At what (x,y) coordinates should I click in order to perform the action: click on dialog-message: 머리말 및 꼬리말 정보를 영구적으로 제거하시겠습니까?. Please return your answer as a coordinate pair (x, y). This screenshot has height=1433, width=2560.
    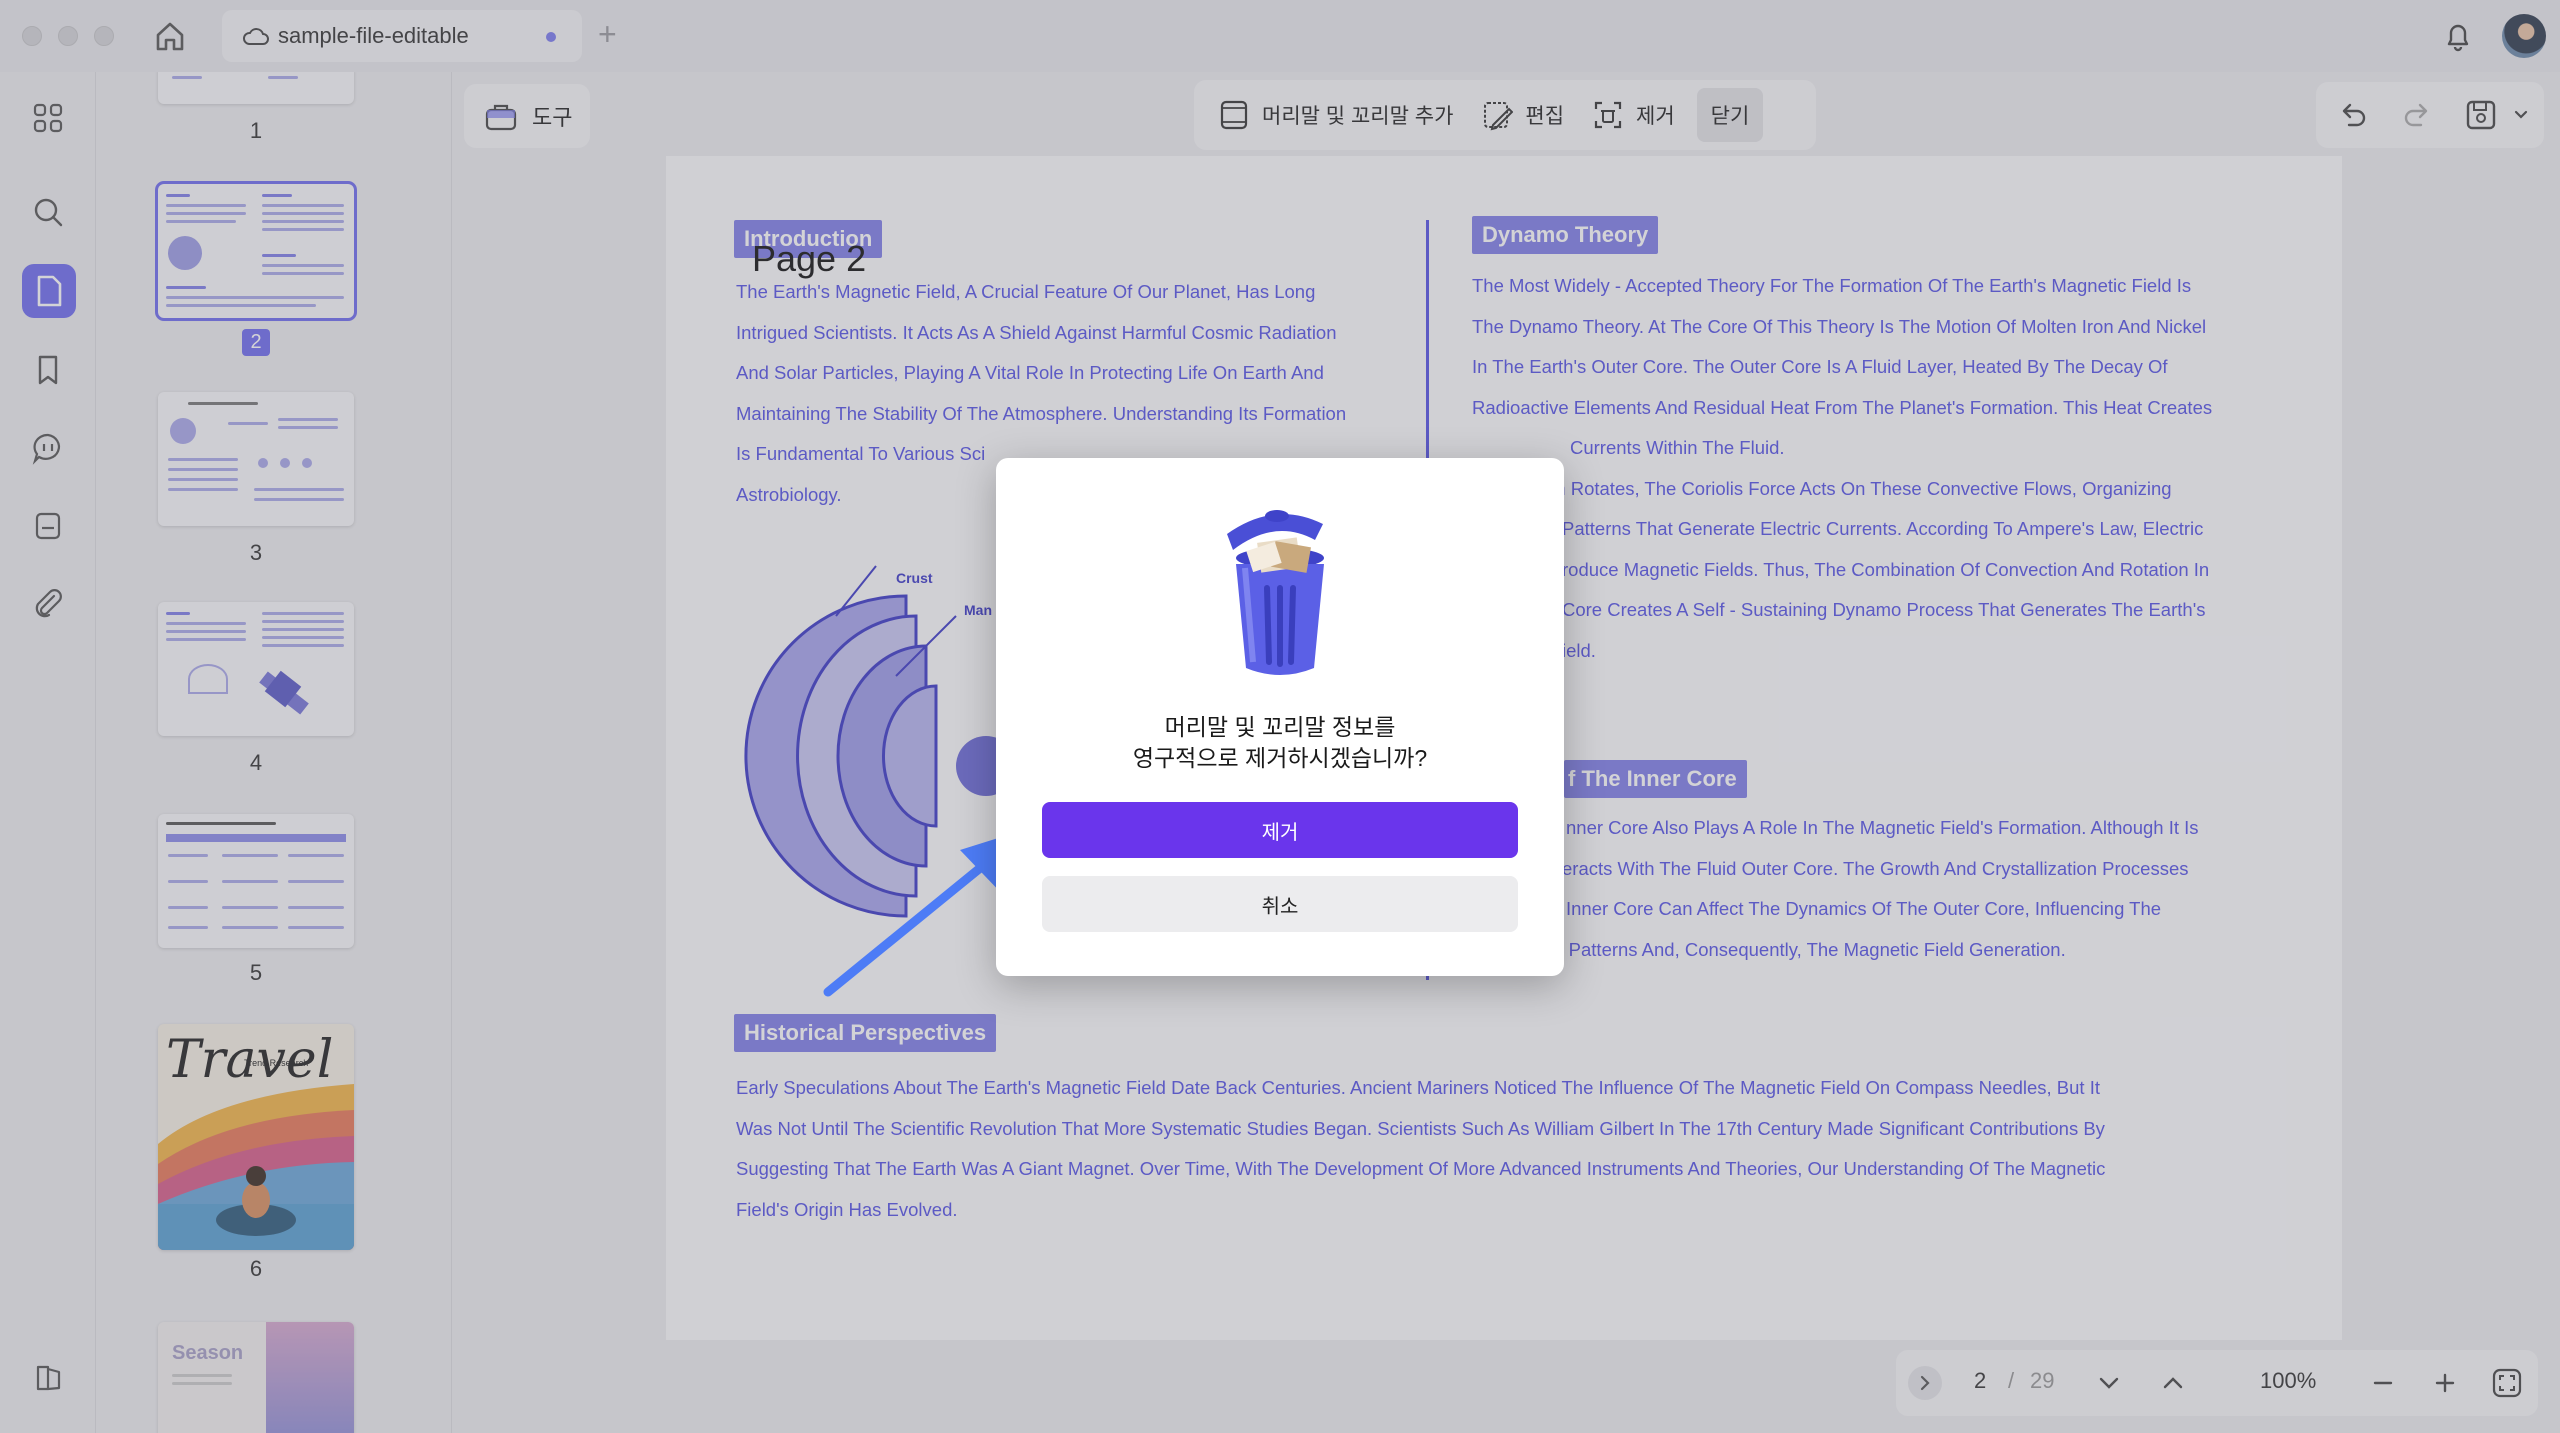
    Looking at the image, I should click on (1280, 742).